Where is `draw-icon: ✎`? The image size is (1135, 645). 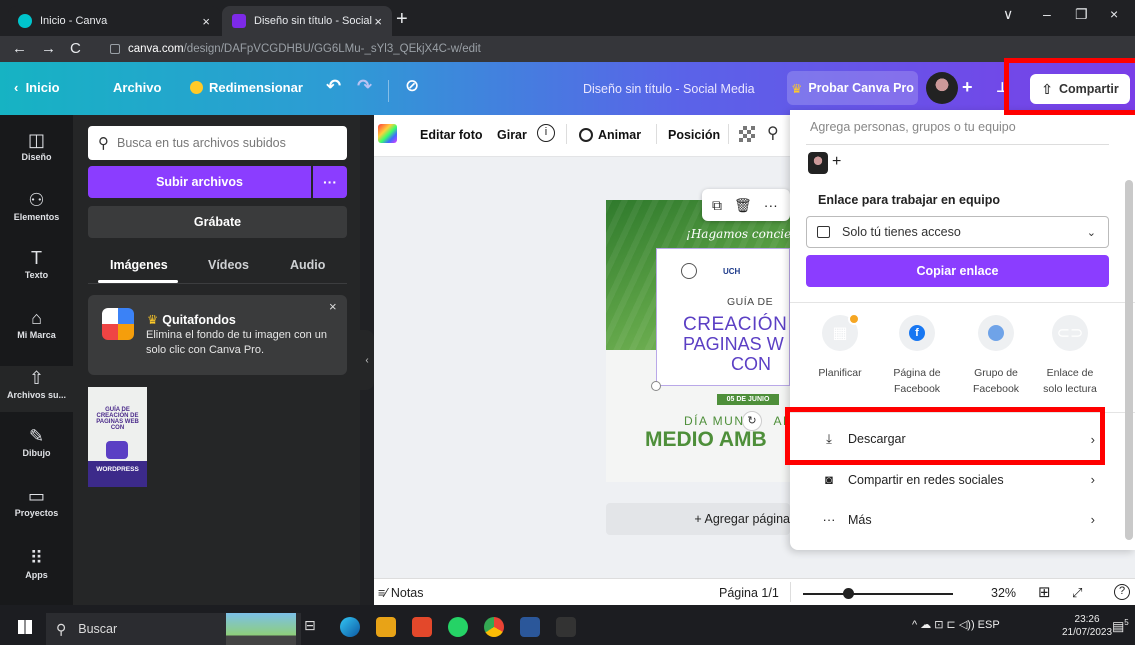 draw-icon: ✎ is located at coordinates (36, 436).